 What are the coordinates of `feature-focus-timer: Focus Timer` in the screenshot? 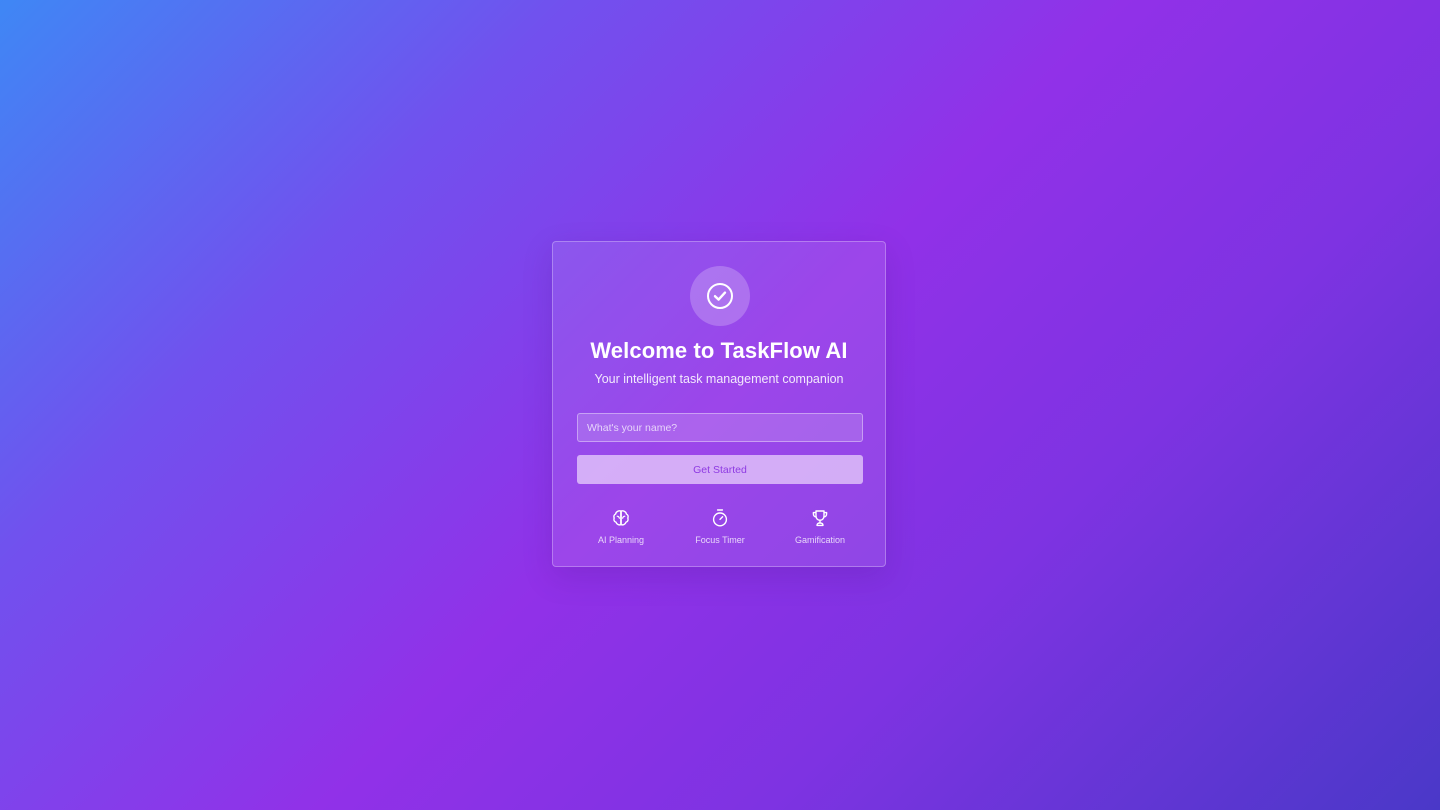 It's located at (720, 526).